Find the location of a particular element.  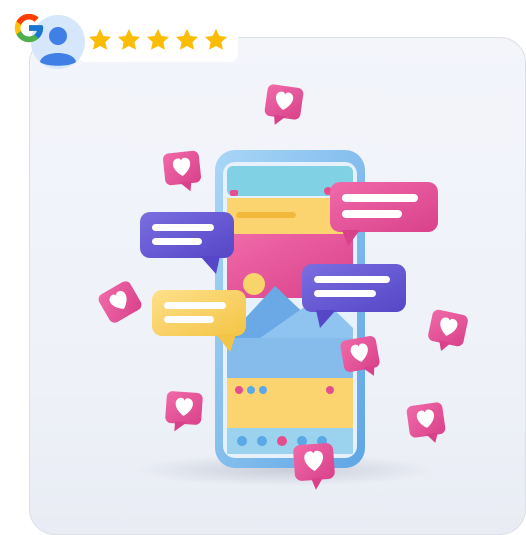

heart-bubble-lower-right is located at coordinates (426, 422).